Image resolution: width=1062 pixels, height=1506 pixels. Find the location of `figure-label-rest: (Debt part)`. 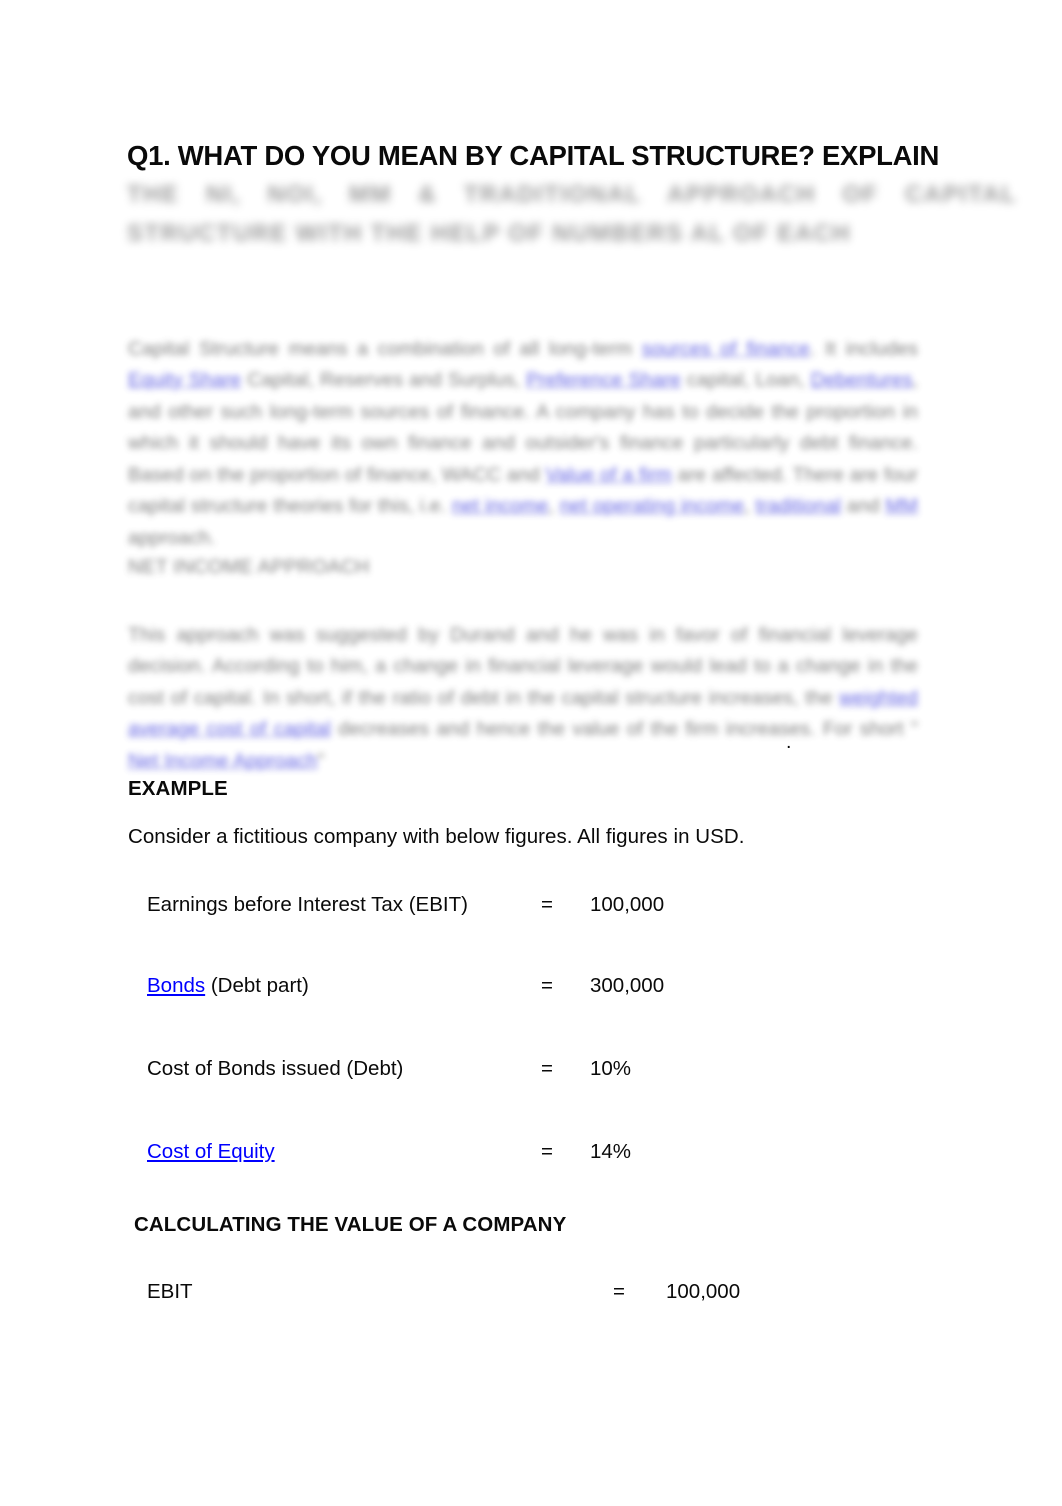

figure-label-rest: (Debt part) is located at coordinates (257, 985).